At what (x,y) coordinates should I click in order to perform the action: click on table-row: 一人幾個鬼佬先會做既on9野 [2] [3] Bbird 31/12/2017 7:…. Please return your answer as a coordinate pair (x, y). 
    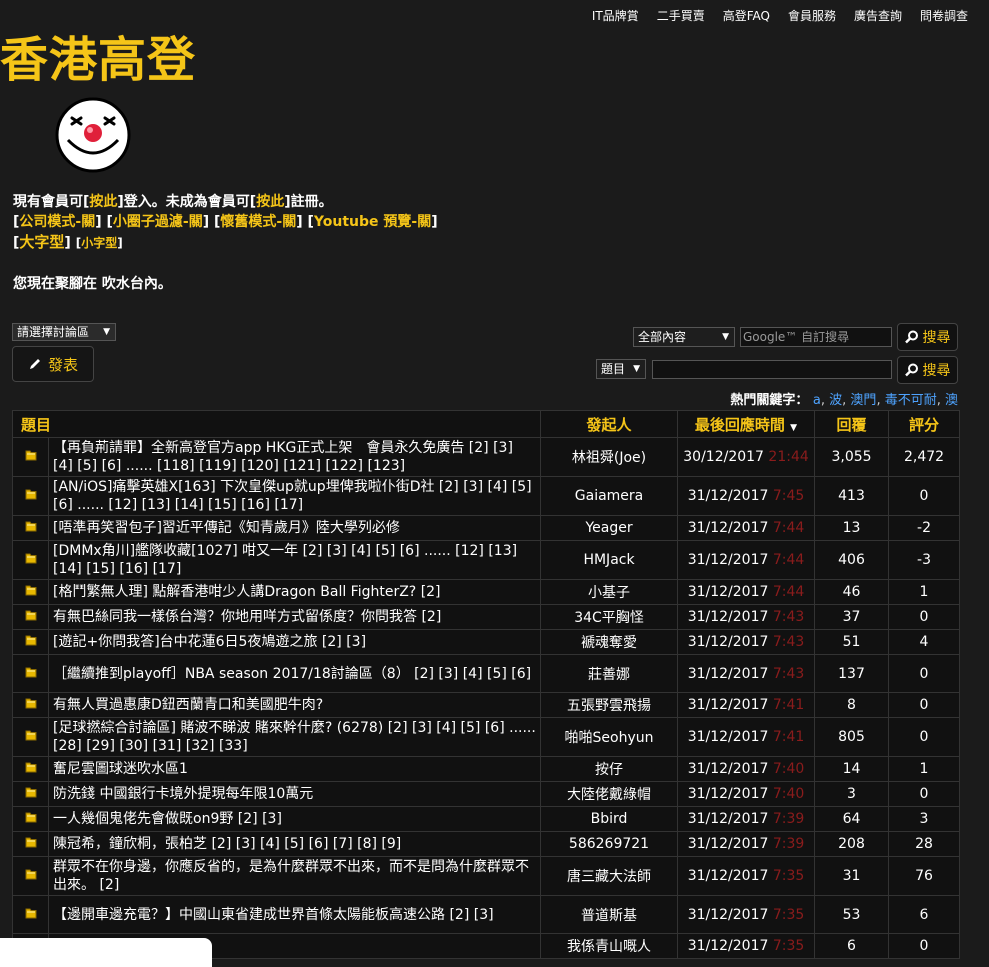
    Looking at the image, I should click on (486, 819).